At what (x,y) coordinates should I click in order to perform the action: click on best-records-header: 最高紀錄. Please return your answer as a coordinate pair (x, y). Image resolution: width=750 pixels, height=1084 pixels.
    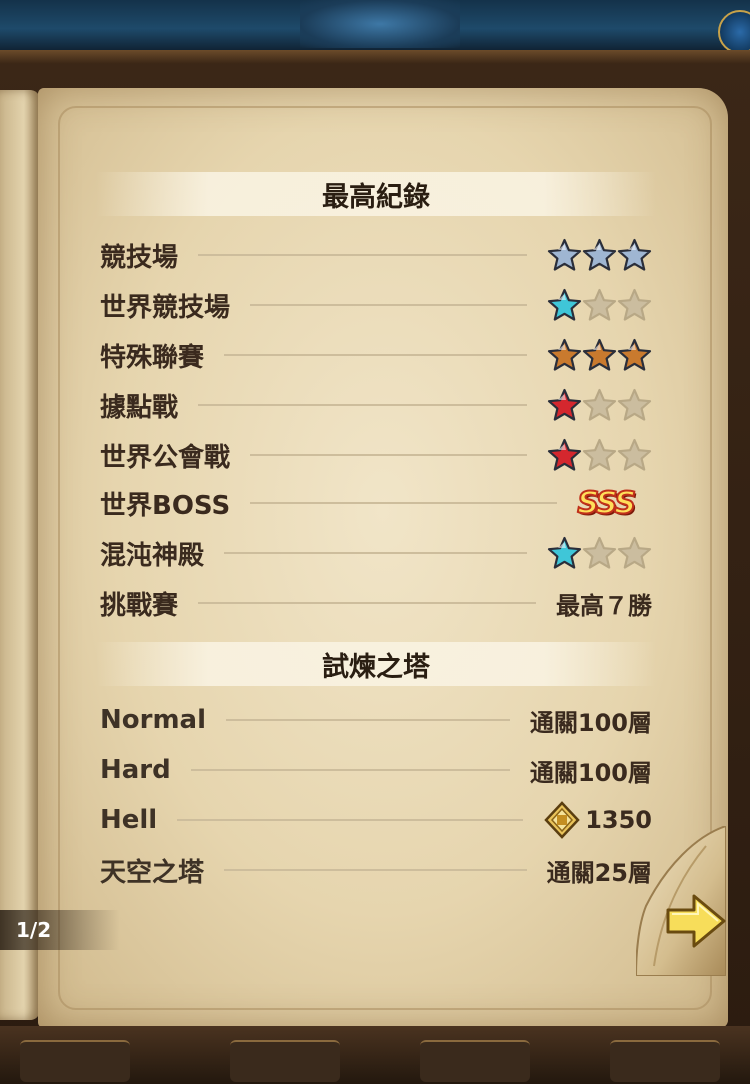
    Looking at the image, I should click on (376, 194).